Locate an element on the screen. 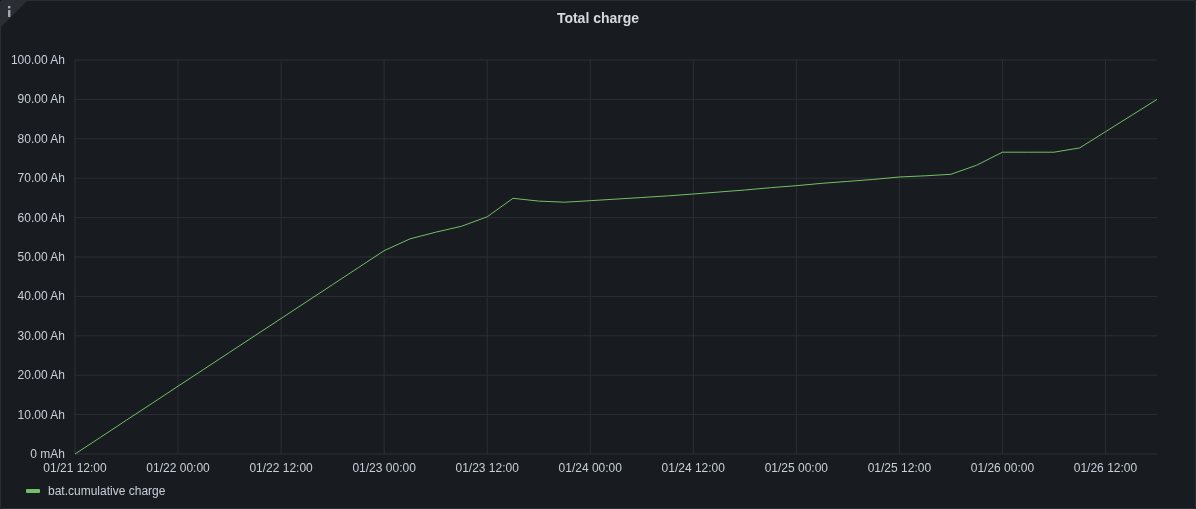 This screenshot has width=1196, height=509. x-axis-label: 01/24 00:00 is located at coordinates (590, 468).